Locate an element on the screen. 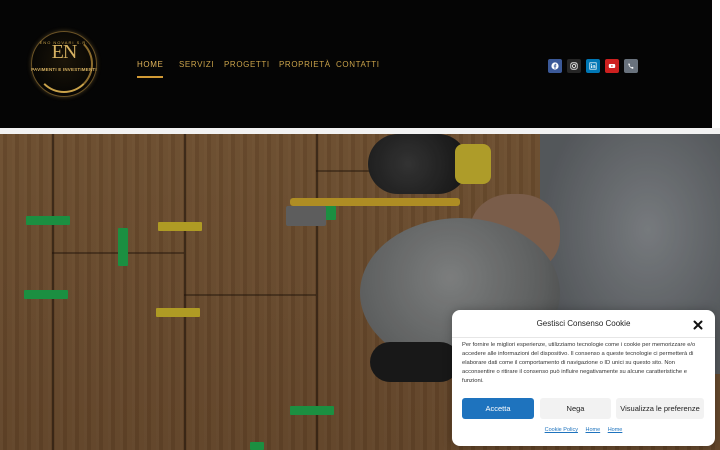  close-icon is located at coordinates (698, 324).